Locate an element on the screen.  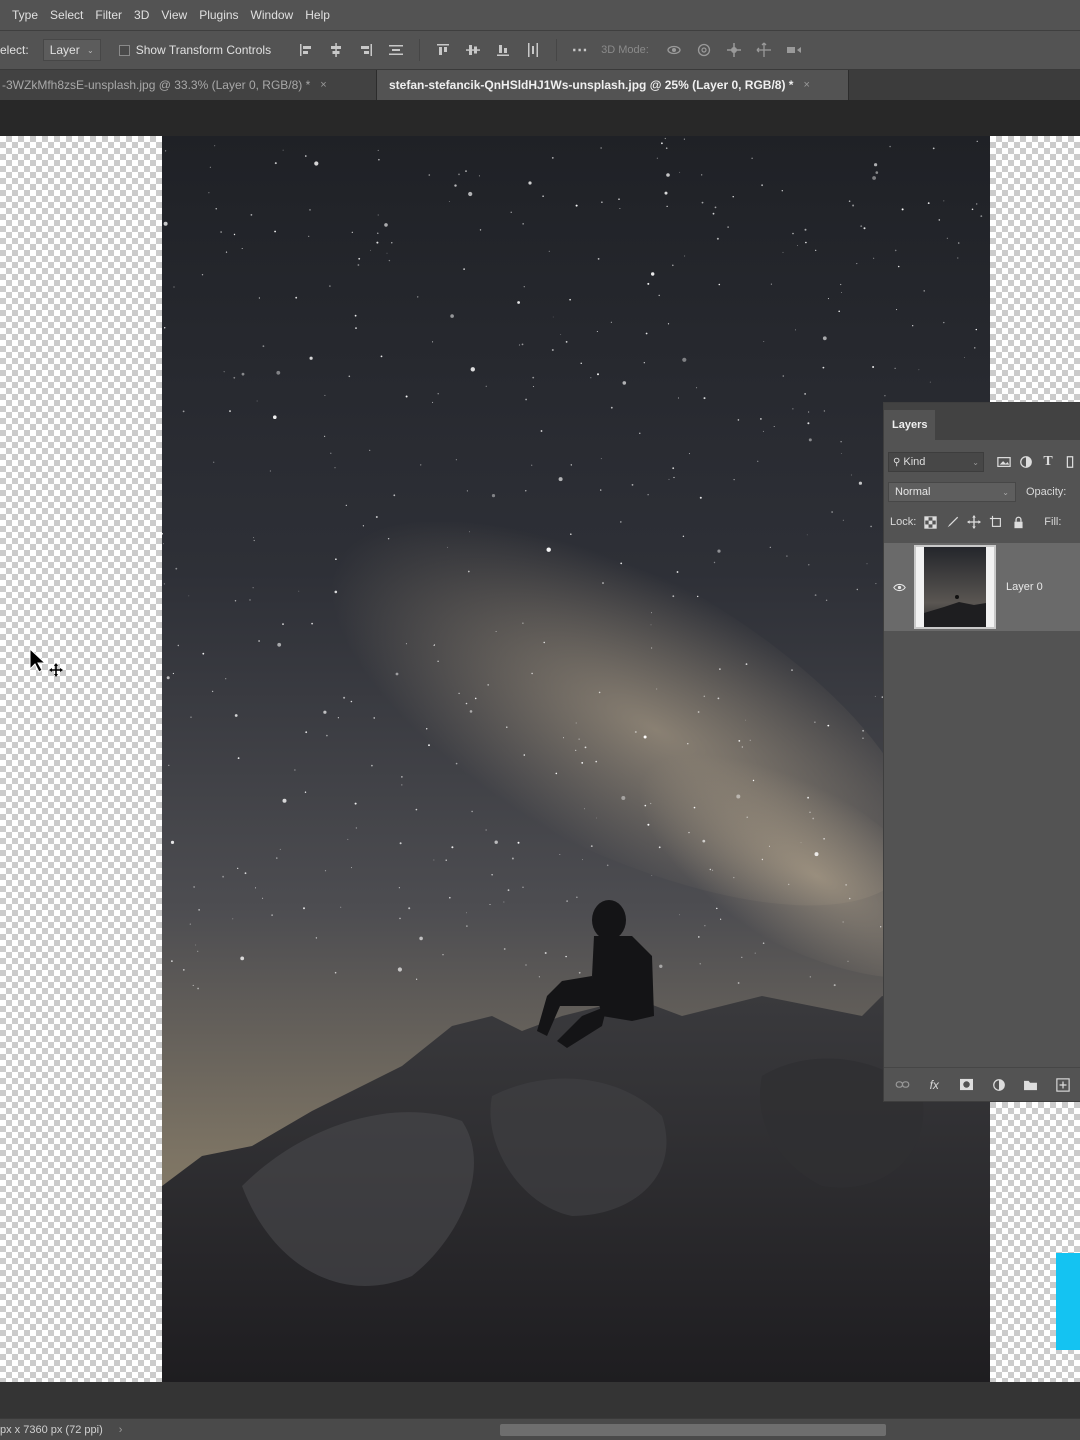
menu-window: Window is located at coordinates (272, 15).